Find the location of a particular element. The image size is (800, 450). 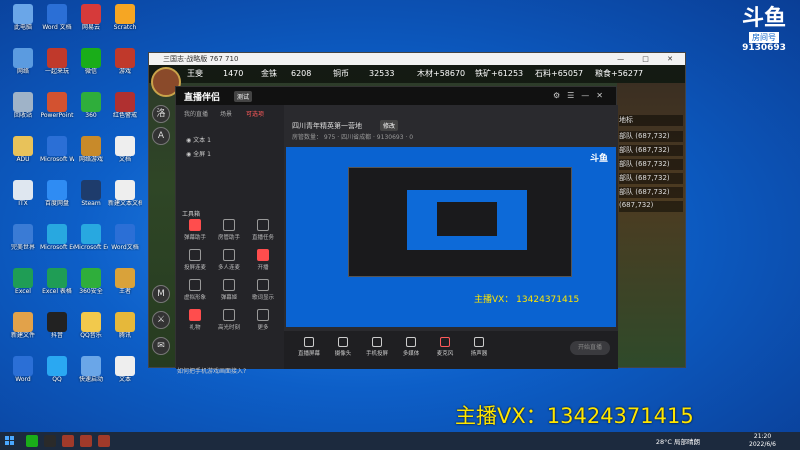

desktop-icon: ADU is located at coordinates (23, 149).